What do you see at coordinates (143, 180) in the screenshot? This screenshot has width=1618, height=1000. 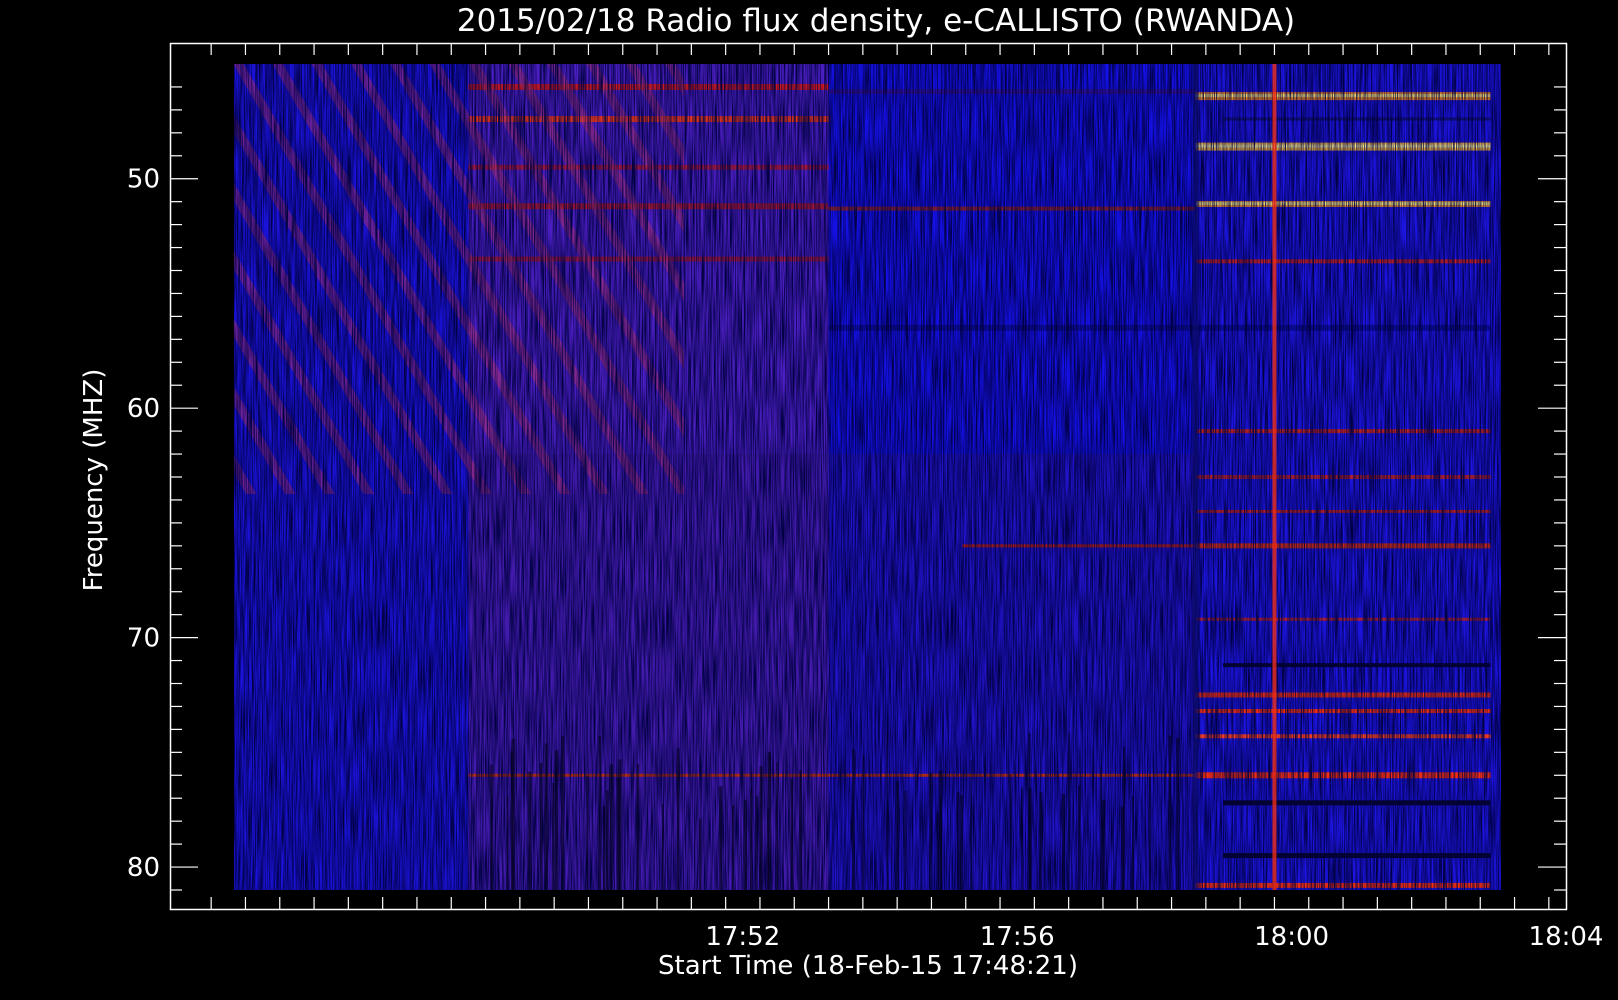 I see `y-tick-label: 50` at bounding box center [143, 180].